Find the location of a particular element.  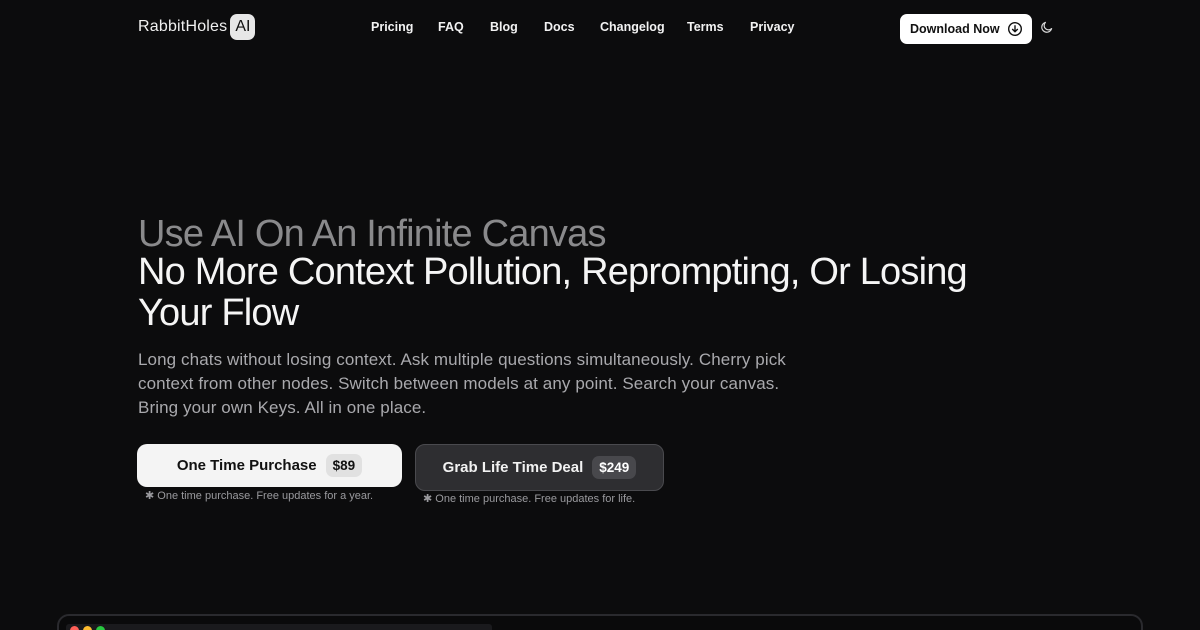

download-now-button: Download Now is located at coordinates (966, 29).